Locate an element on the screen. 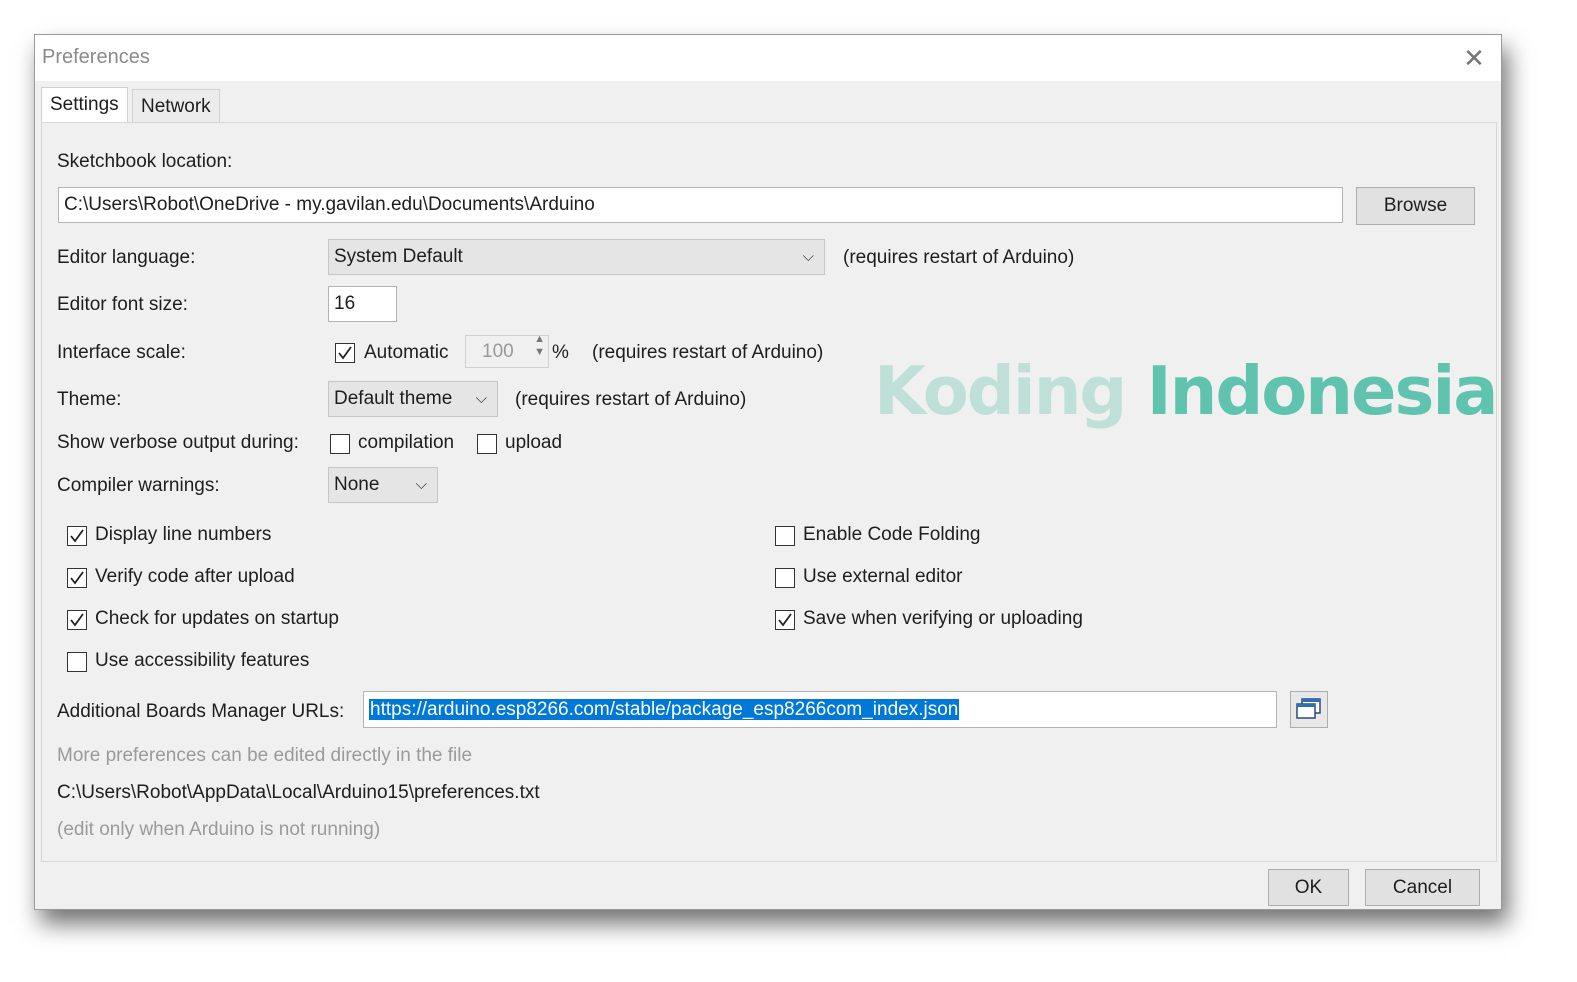 The width and height of the screenshot is (1577, 982). font-size-input: 16 is located at coordinates (362, 304).